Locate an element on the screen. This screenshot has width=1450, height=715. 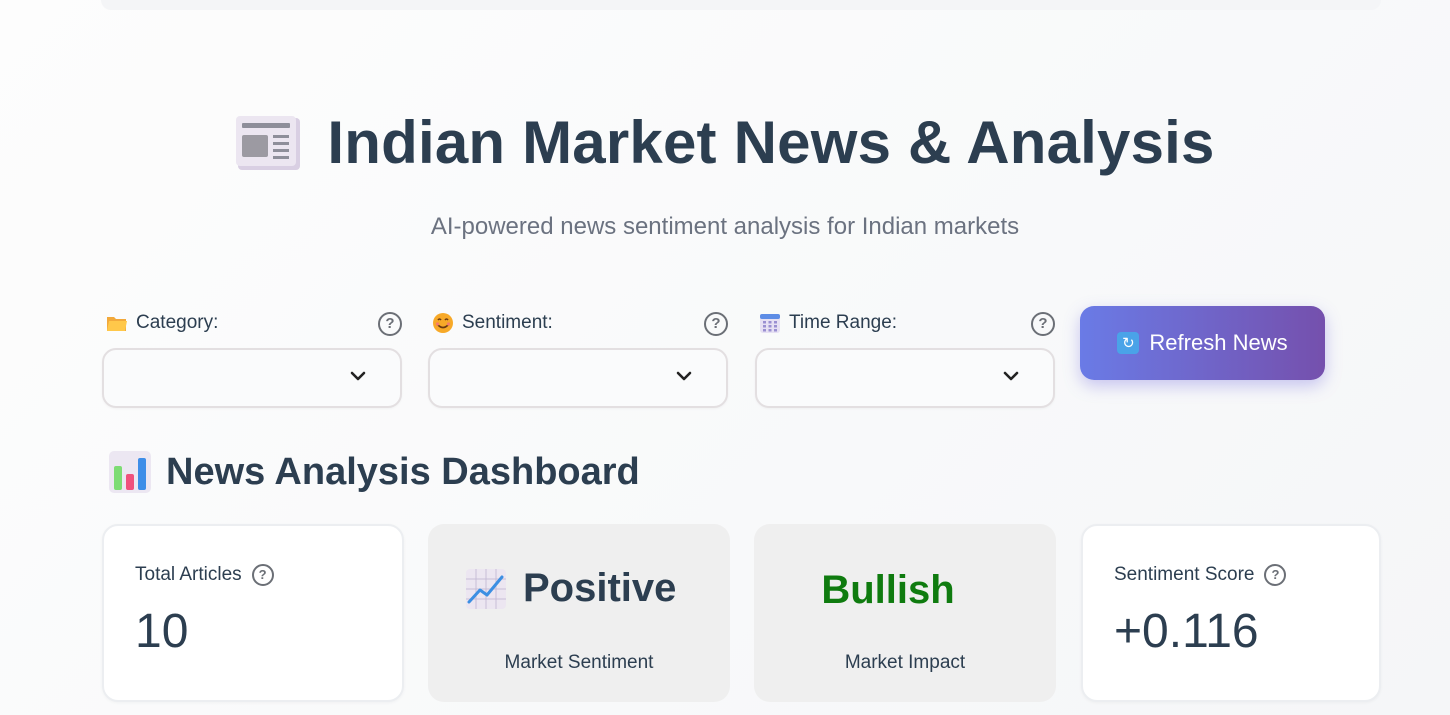
page-title: Indian Market News & Analysis is located at coordinates (771, 142).